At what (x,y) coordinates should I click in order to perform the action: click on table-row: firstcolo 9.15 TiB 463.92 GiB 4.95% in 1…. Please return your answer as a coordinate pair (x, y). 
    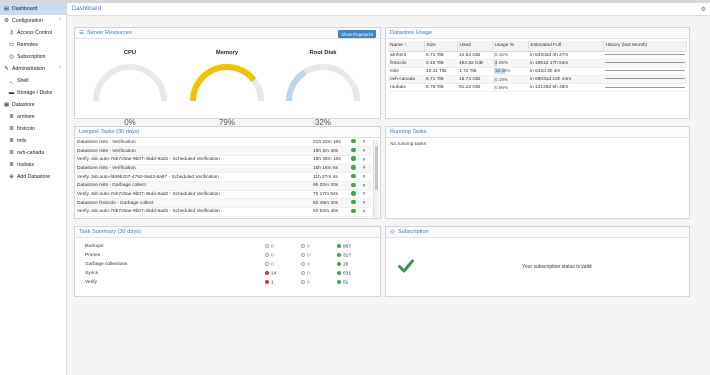
    Looking at the image, I should click on (537, 63).